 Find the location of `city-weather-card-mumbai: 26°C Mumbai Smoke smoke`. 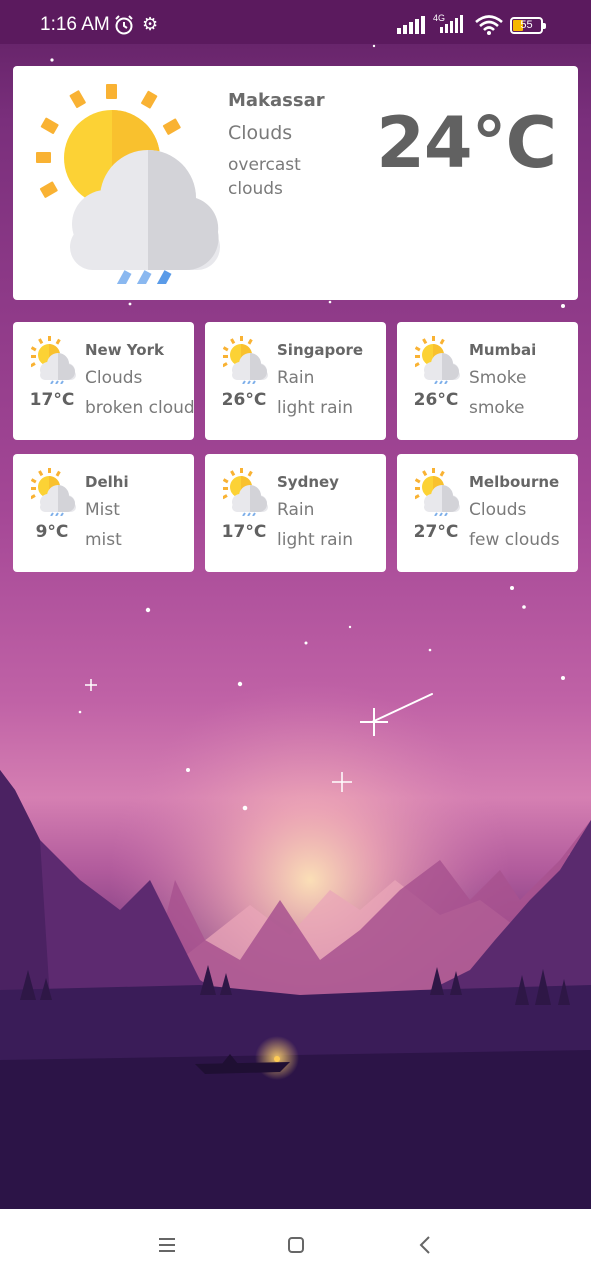

city-weather-card-mumbai: 26°C Mumbai Smoke smoke is located at coordinates (487, 381).